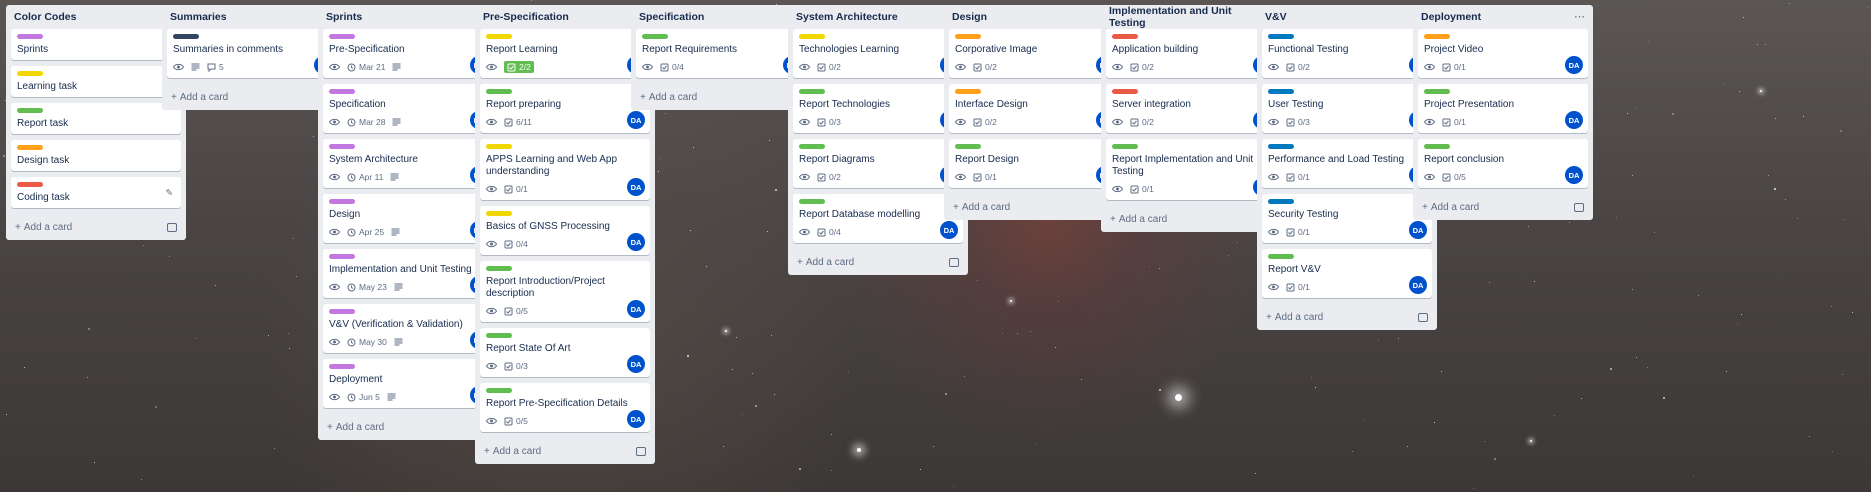 The width and height of the screenshot is (1871, 492). I want to click on card: System ArchitectureApr 11DA, so click(408, 163).